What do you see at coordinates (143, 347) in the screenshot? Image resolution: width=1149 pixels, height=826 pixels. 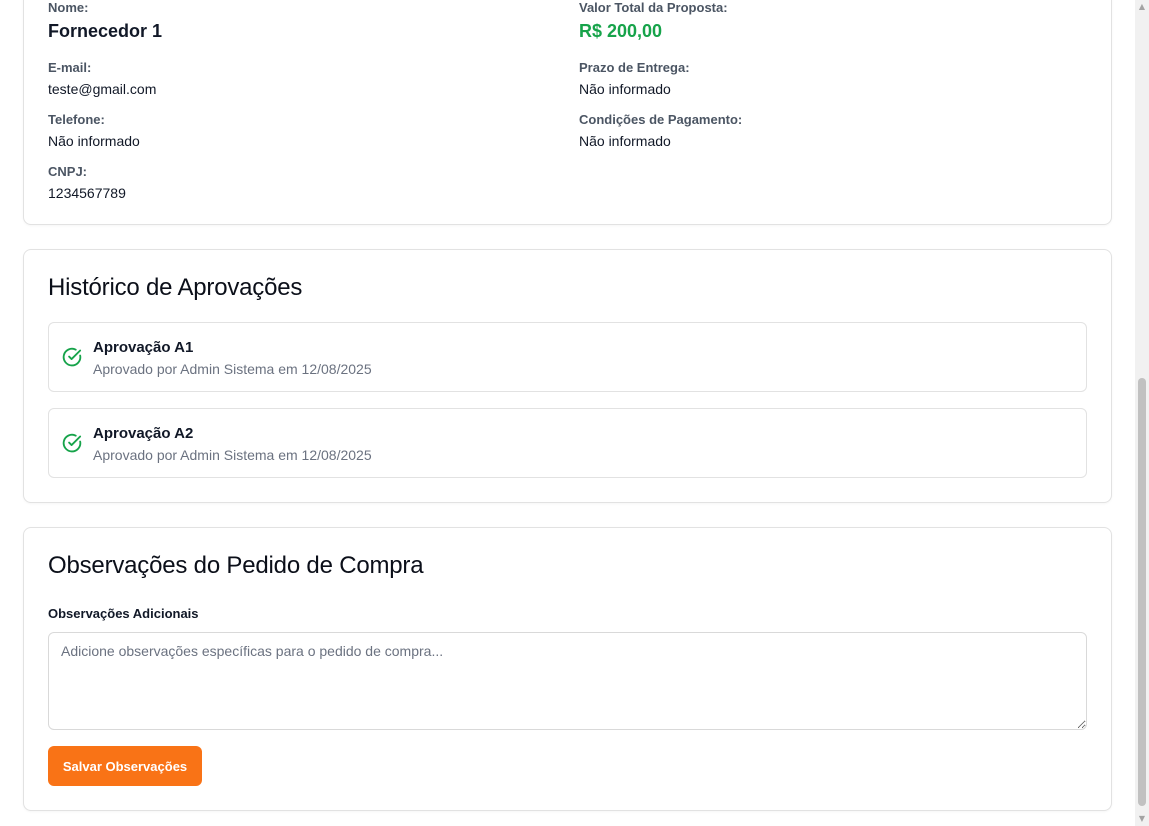 I see `approval-item-title: Aprovação A1` at bounding box center [143, 347].